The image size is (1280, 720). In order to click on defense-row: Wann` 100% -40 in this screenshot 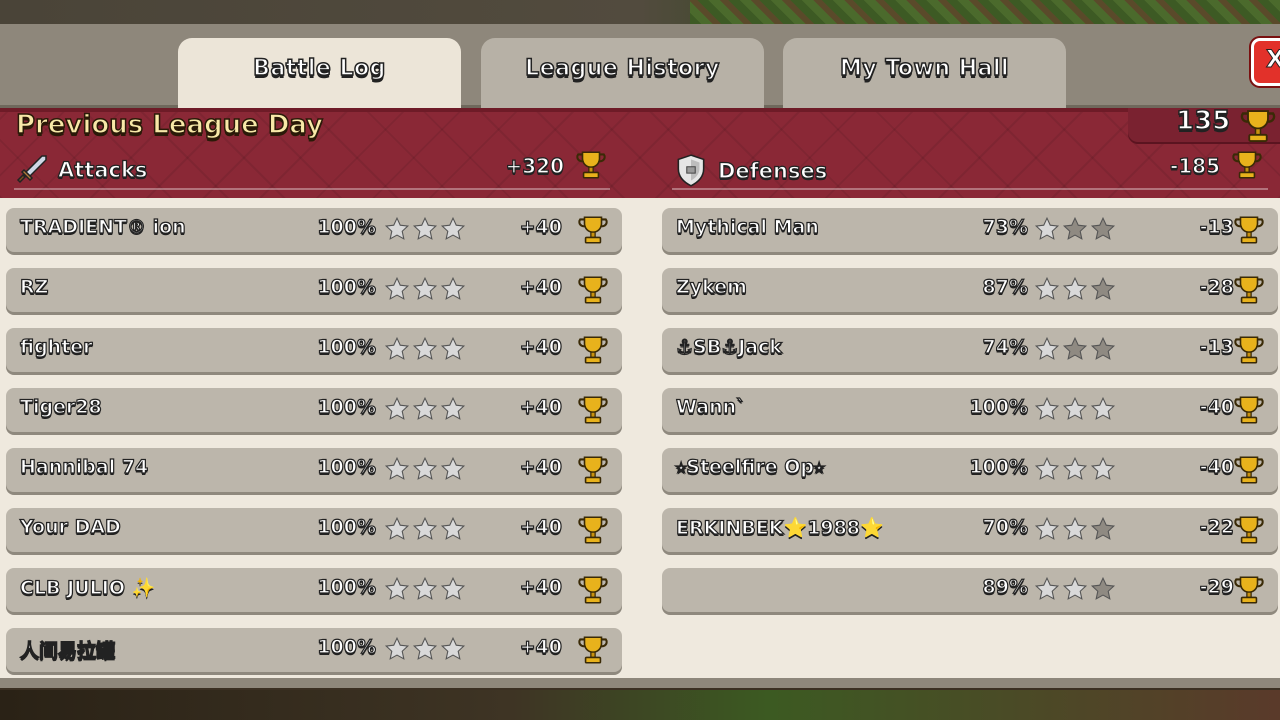, I will do `click(970, 410)`.